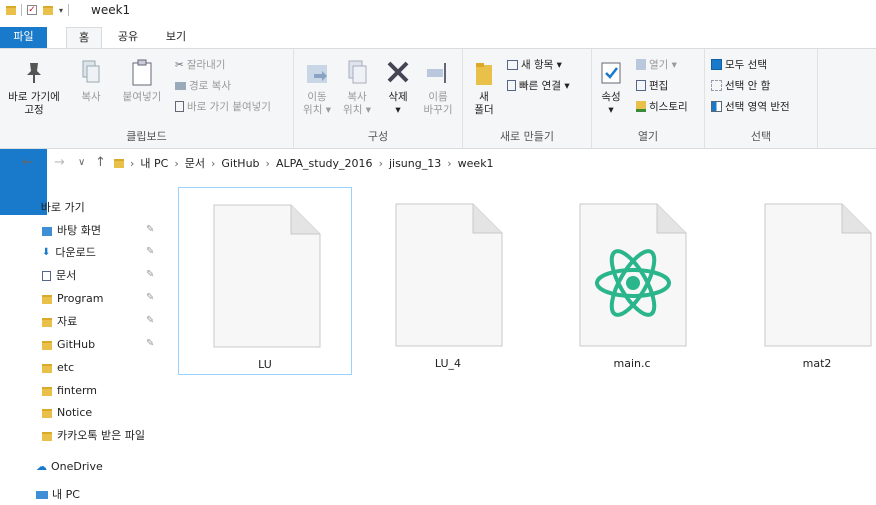 The image size is (876, 505). What do you see at coordinates (449, 275) in the screenshot?
I see `blank-file-icon` at bounding box center [449, 275].